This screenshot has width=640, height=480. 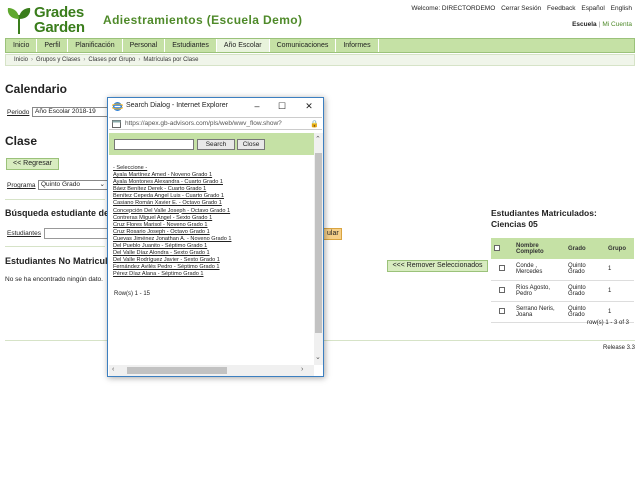 I want to click on vertical-scroll-thumb, so click(x=318, y=243).